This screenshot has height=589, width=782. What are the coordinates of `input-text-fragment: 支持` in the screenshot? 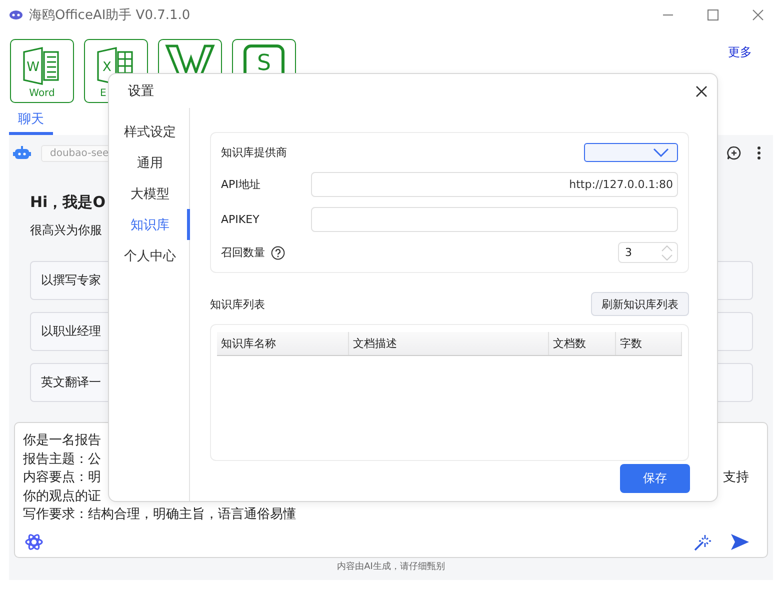 It's located at (736, 478).